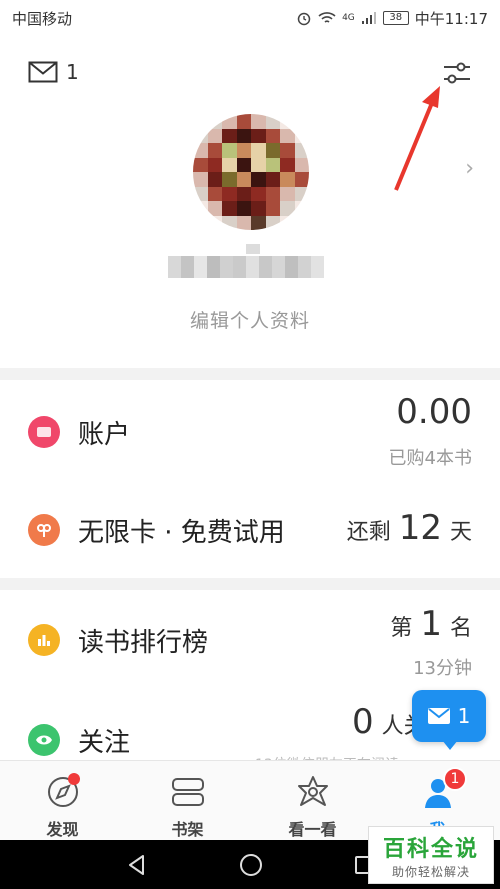 The width and height of the screenshot is (500, 889). I want to click on nav-badge: 1, so click(455, 779).